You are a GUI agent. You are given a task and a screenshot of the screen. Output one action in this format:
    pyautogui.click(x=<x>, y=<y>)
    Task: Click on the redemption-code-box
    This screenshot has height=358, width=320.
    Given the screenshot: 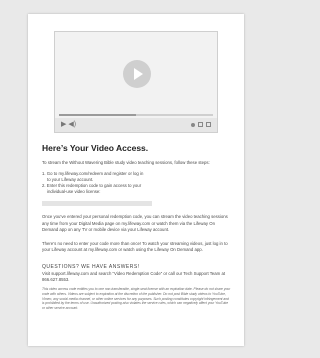 What is the action you would take?
    pyautogui.click(x=97, y=204)
    